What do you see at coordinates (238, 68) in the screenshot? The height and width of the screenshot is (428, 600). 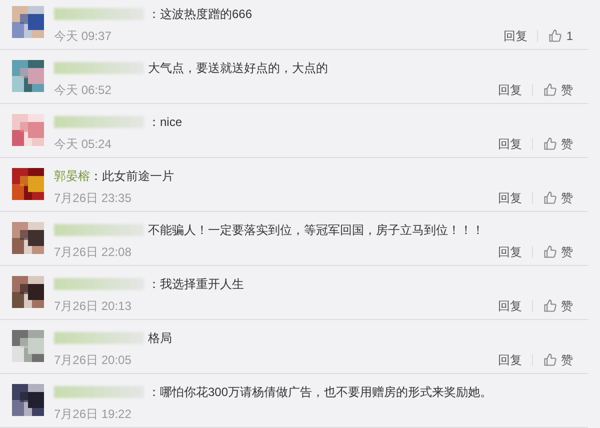 I see `comment-text: 大气点，要送就送好点的，大点的` at bounding box center [238, 68].